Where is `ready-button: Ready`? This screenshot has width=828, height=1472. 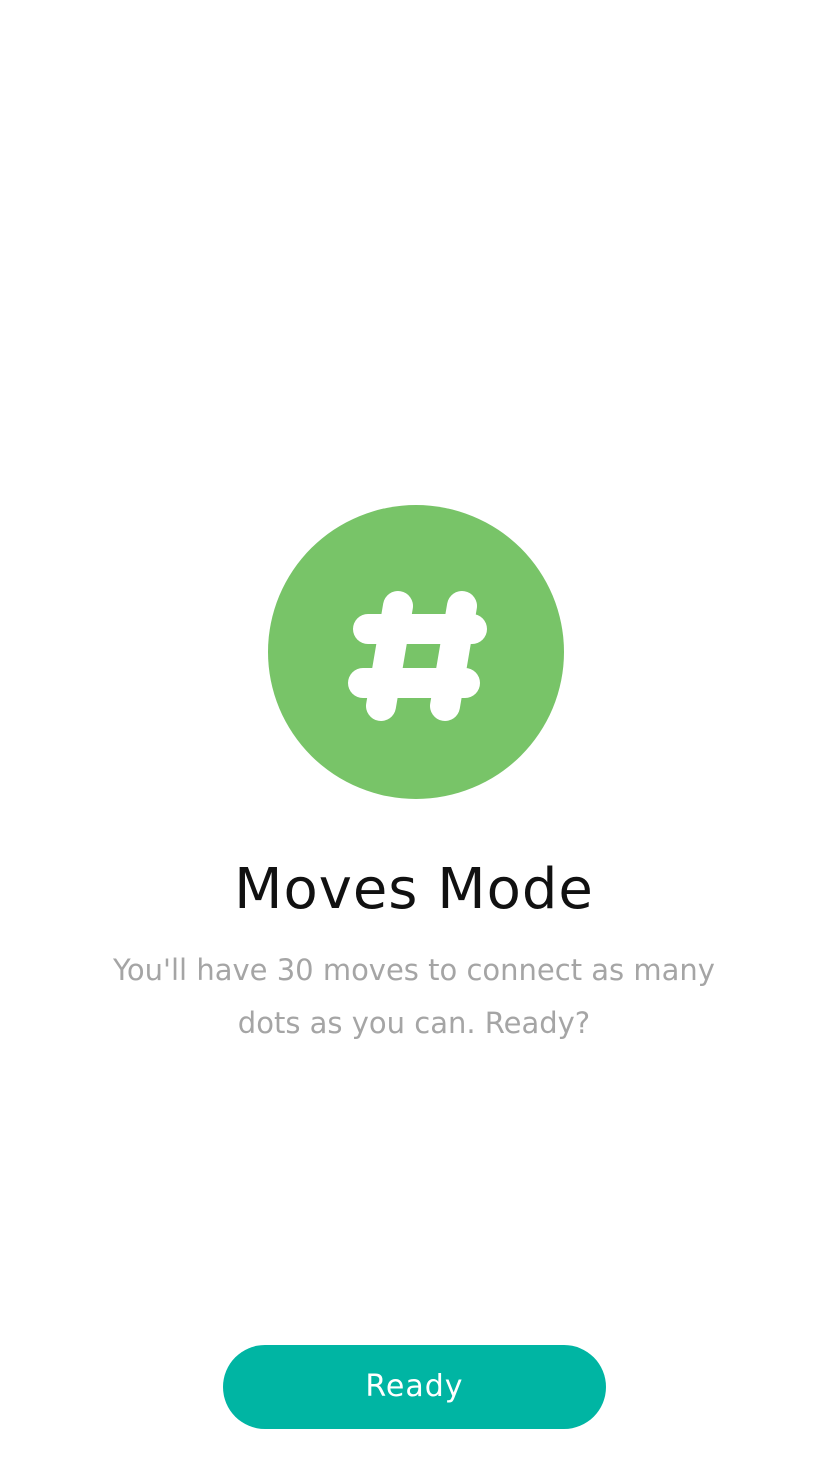 ready-button: Ready is located at coordinates (414, 1387).